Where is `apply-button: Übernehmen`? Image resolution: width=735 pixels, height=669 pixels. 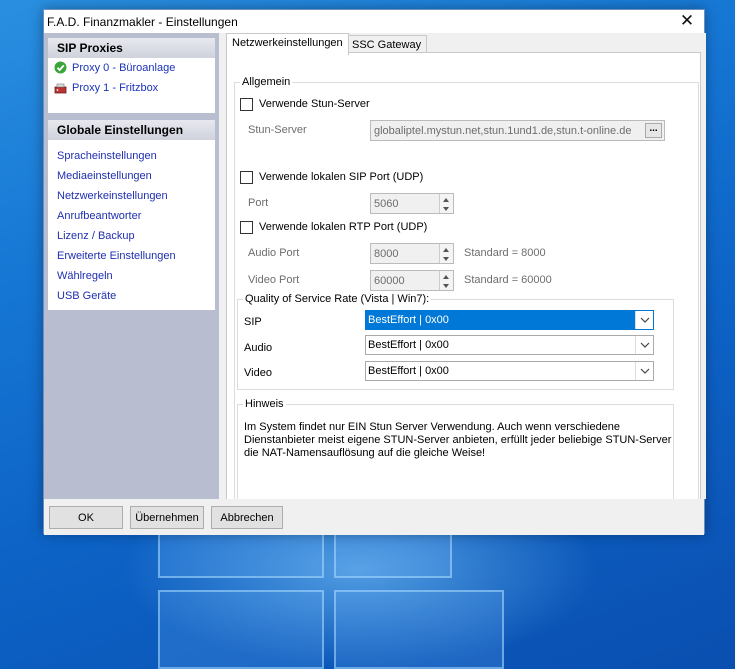 apply-button: Übernehmen is located at coordinates (167, 517).